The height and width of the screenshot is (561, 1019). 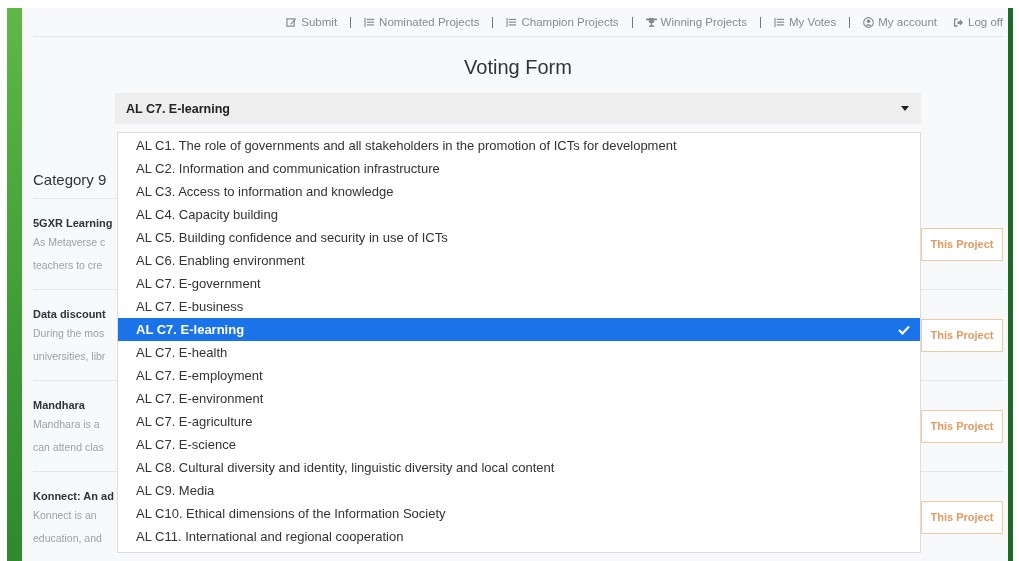 What do you see at coordinates (519, 260) in the screenshot?
I see `dropdown-option: AL C6. Enabling environment` at bounding box center [519, 260].